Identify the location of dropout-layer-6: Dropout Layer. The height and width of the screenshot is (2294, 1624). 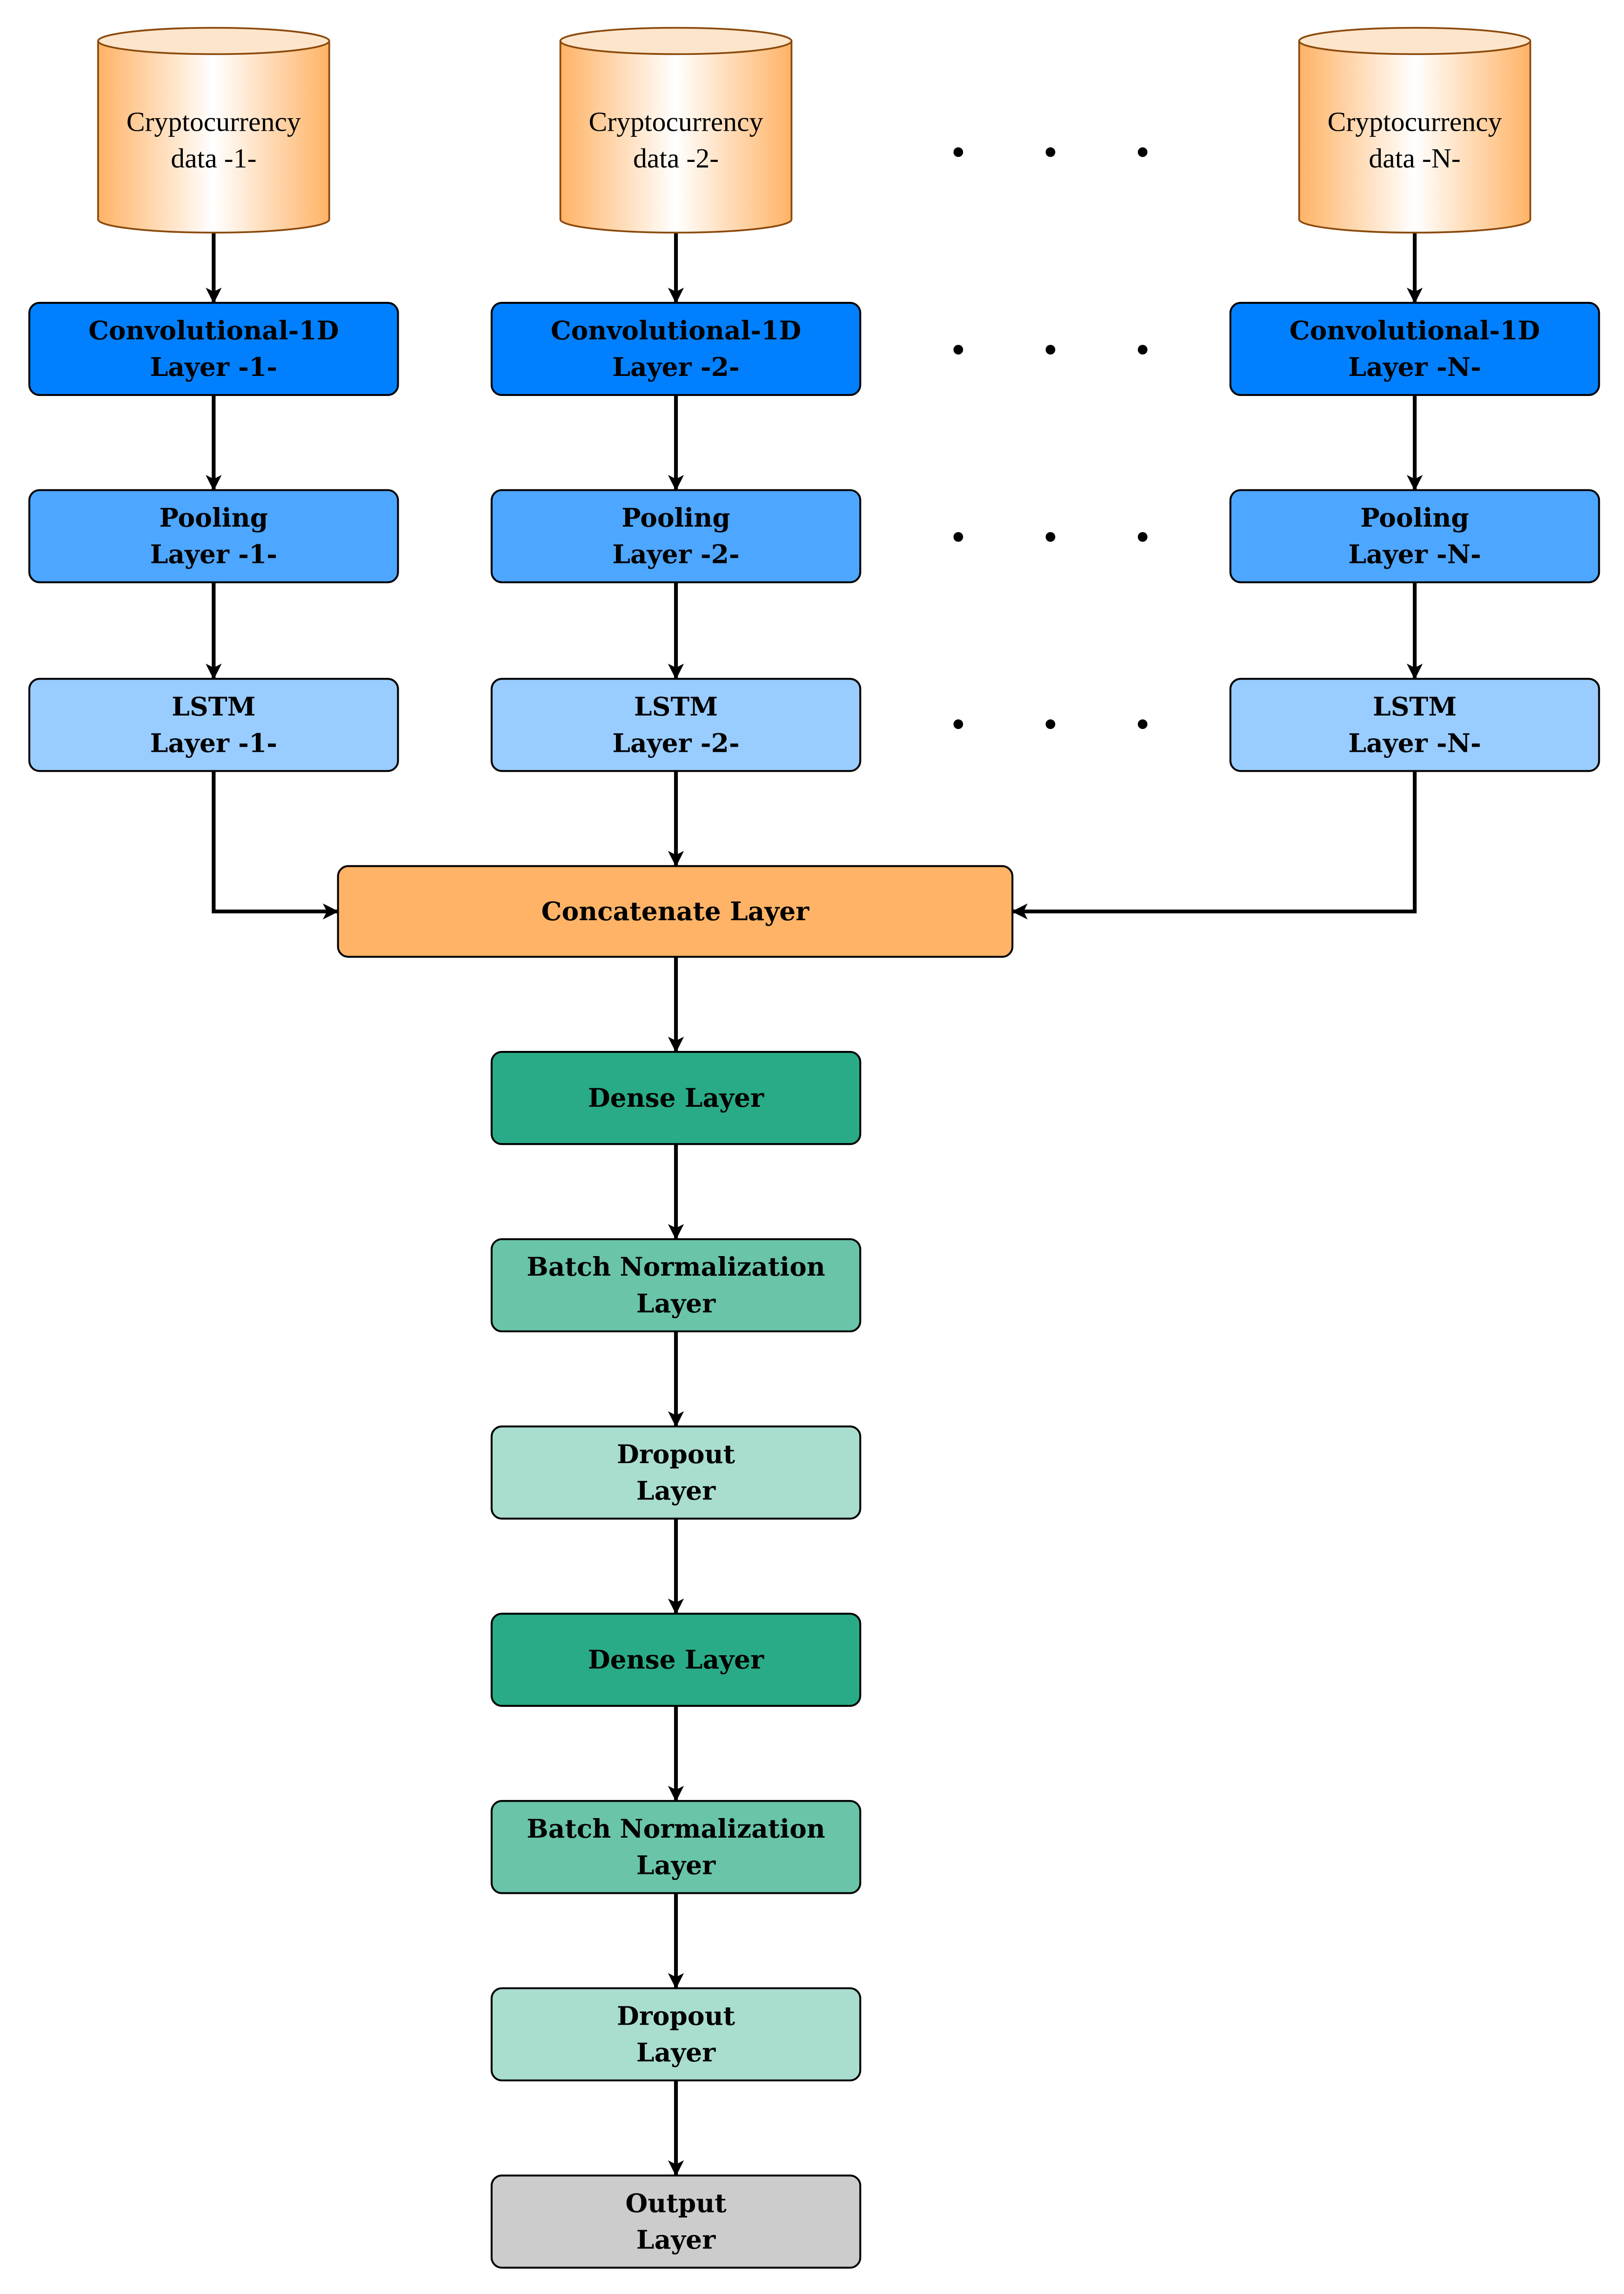
(676, 2034).